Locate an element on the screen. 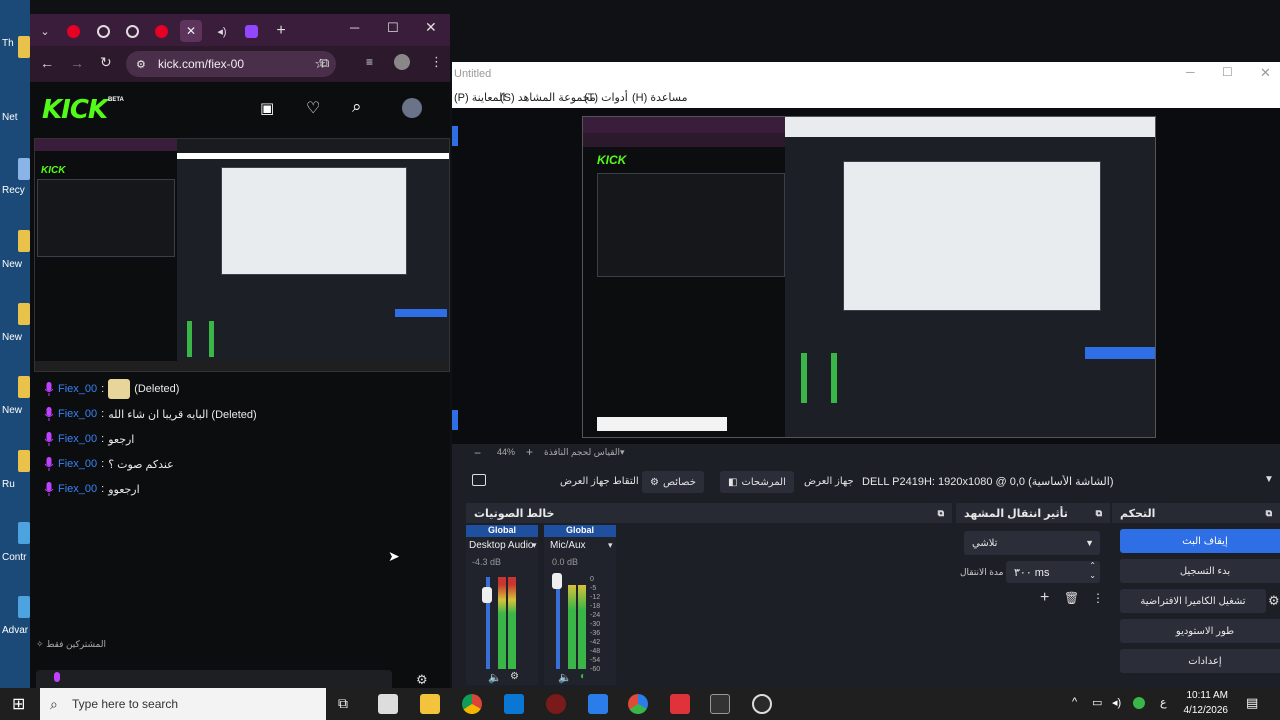  clock-date: 4/12/2026 is located at coordinates (1206, 710).